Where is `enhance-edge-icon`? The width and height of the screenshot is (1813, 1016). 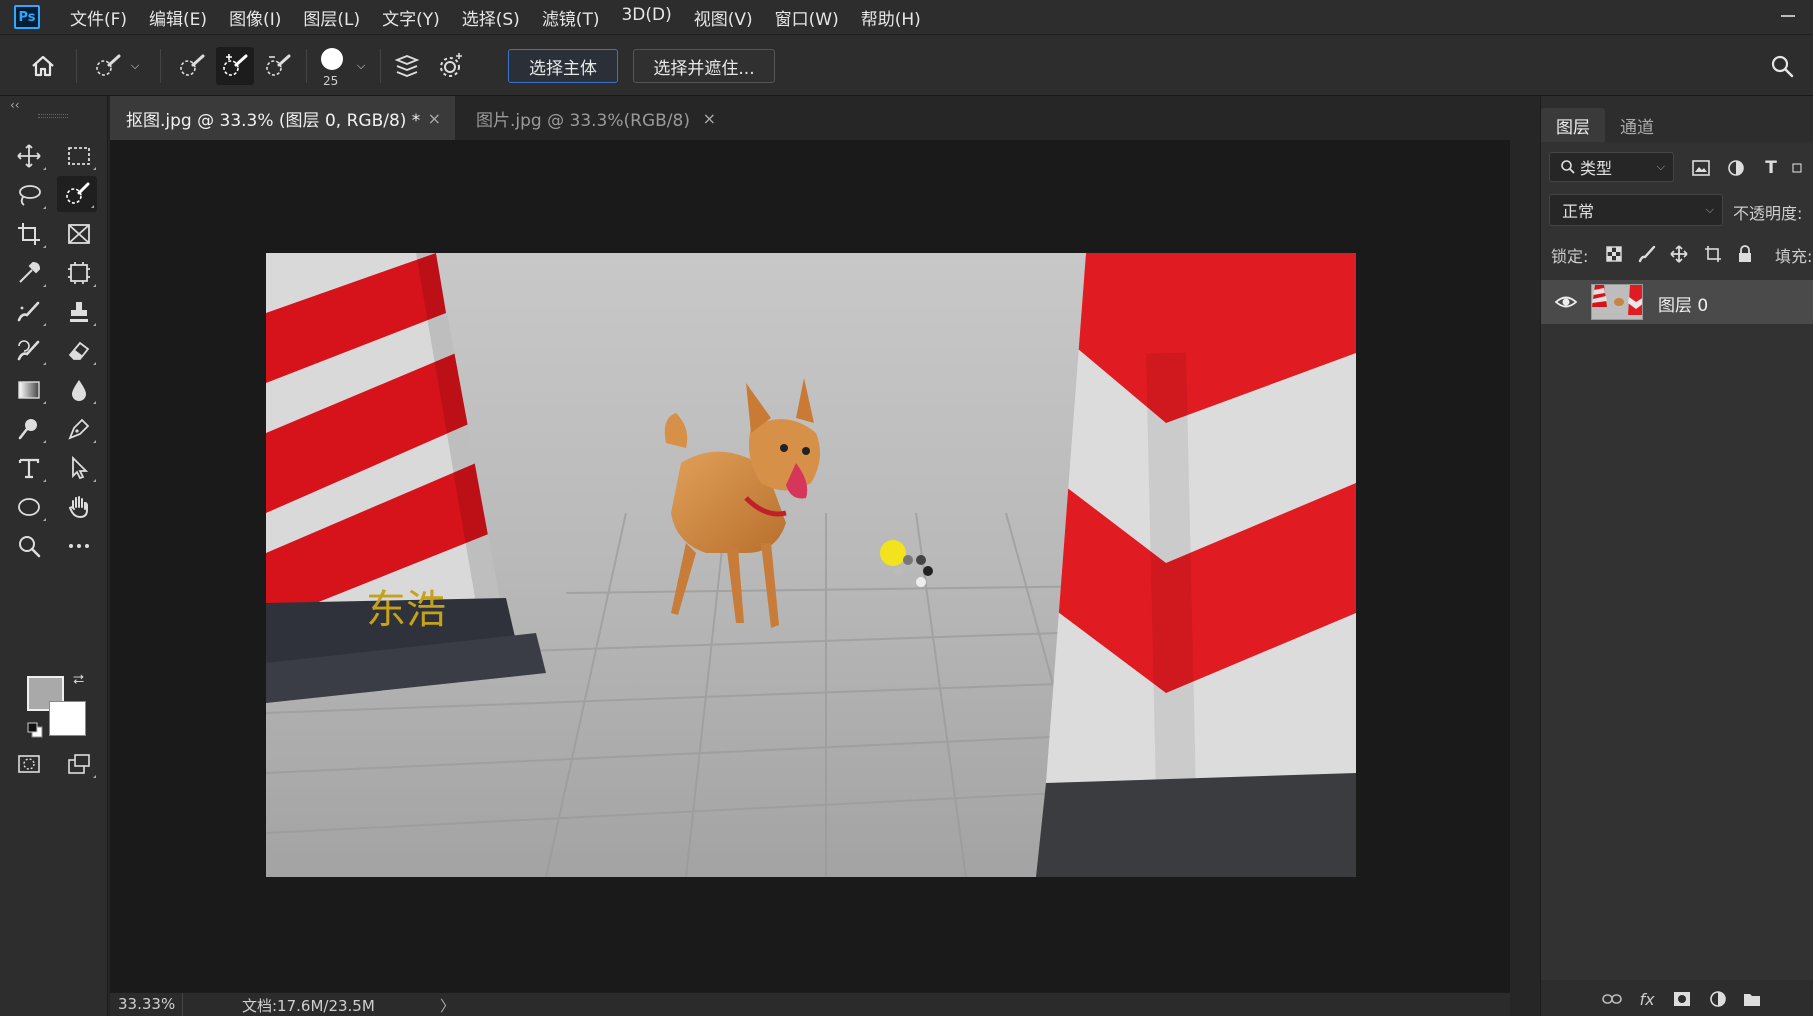
enhance-edge-icon is located at coordinates (451, 66).